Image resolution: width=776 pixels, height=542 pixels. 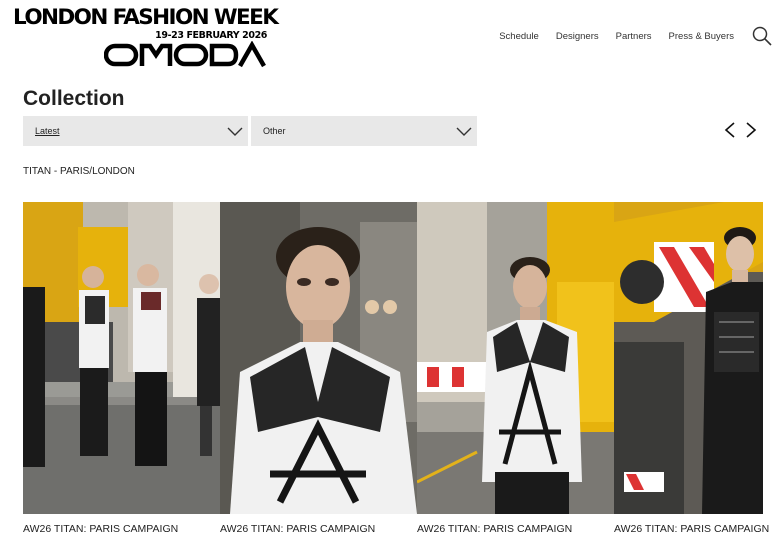 I want to click on gallery-item: AW26 TITAN: PARIS CAMPAIGN, so click(x=695, y=368).